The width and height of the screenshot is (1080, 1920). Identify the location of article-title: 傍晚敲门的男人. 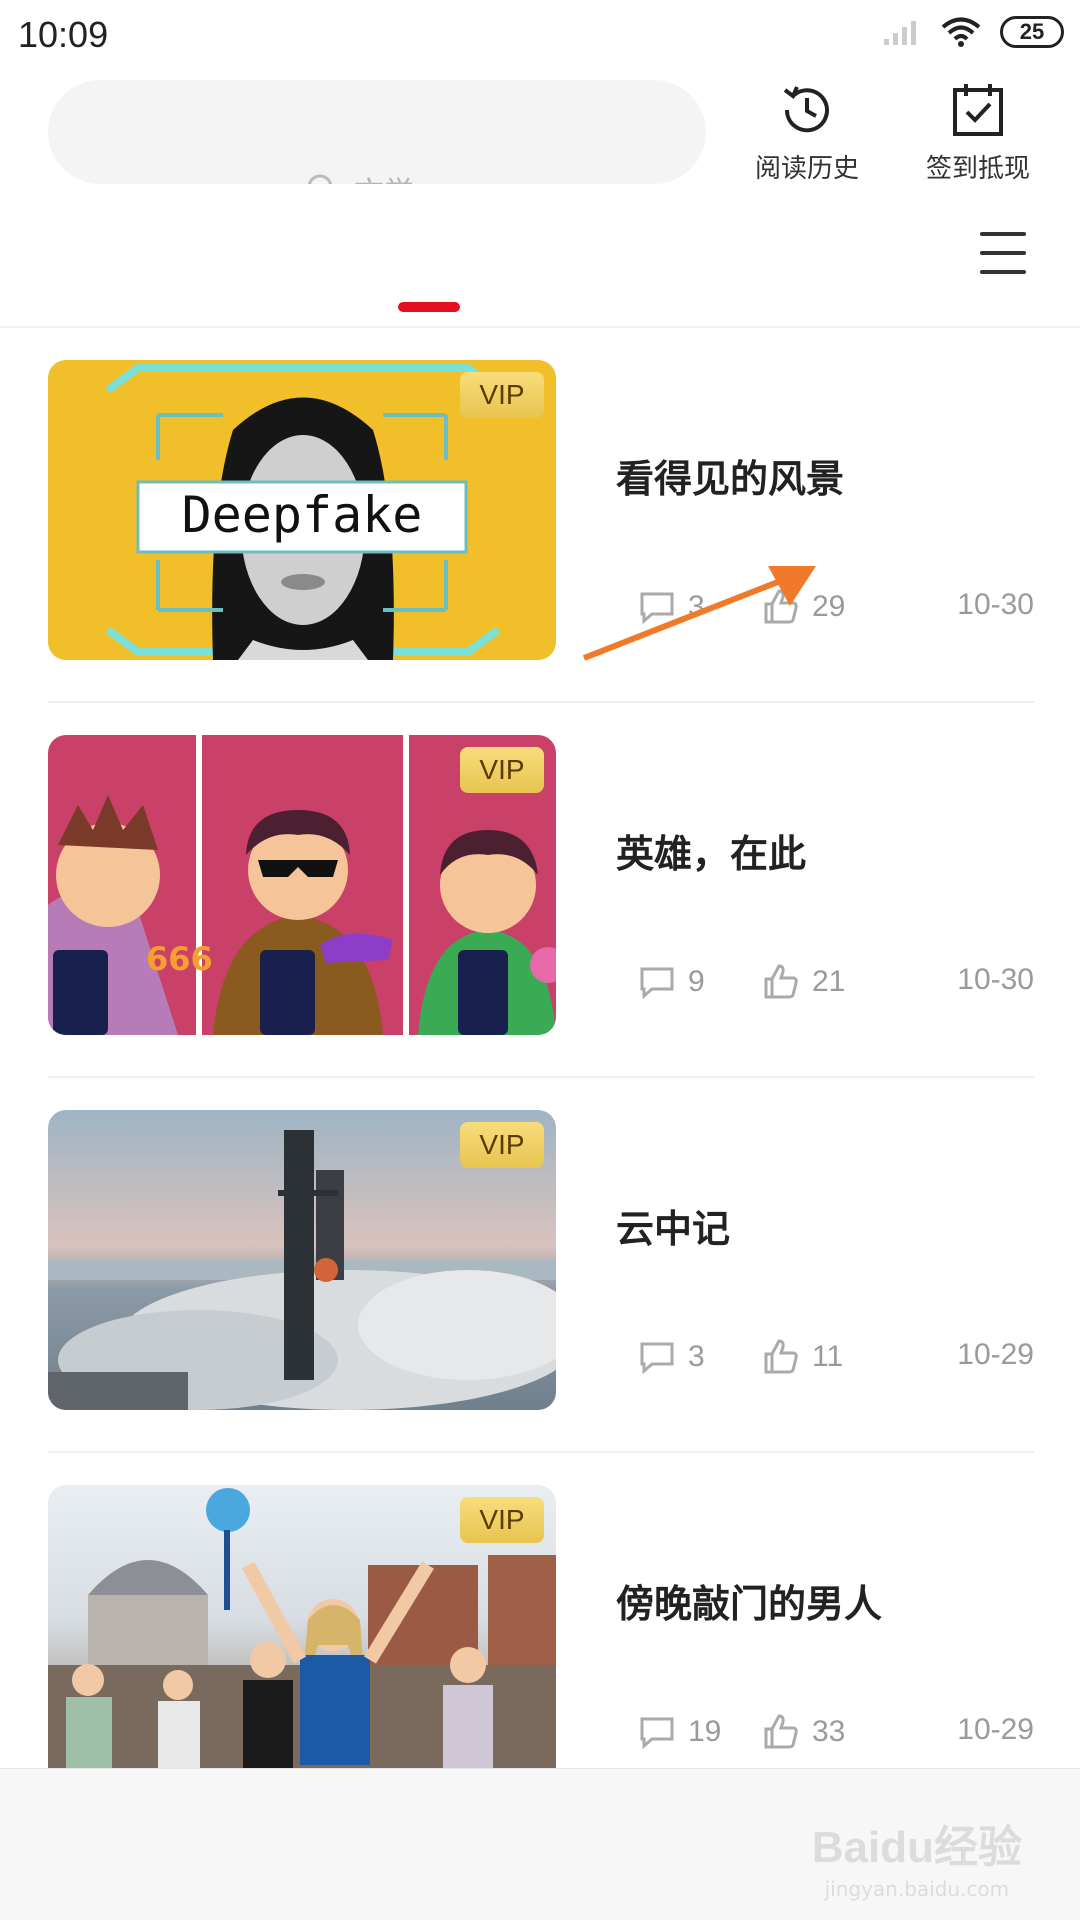
(749, 1600).